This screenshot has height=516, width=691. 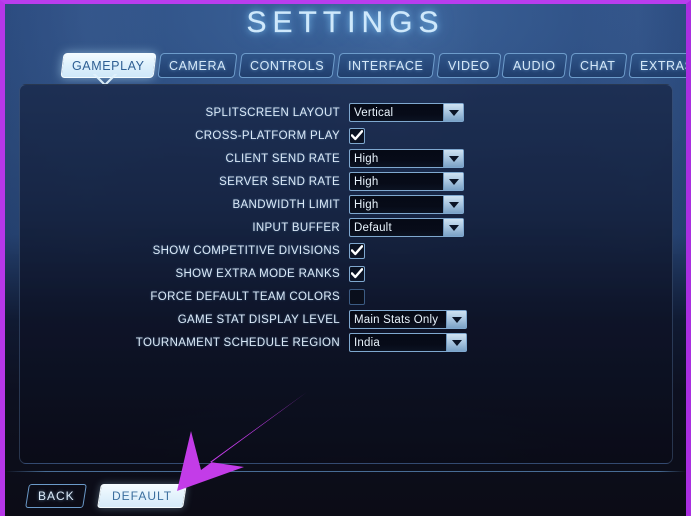 I want to click on dropdown-client-send-rate: High, so click(x=406, y=158).